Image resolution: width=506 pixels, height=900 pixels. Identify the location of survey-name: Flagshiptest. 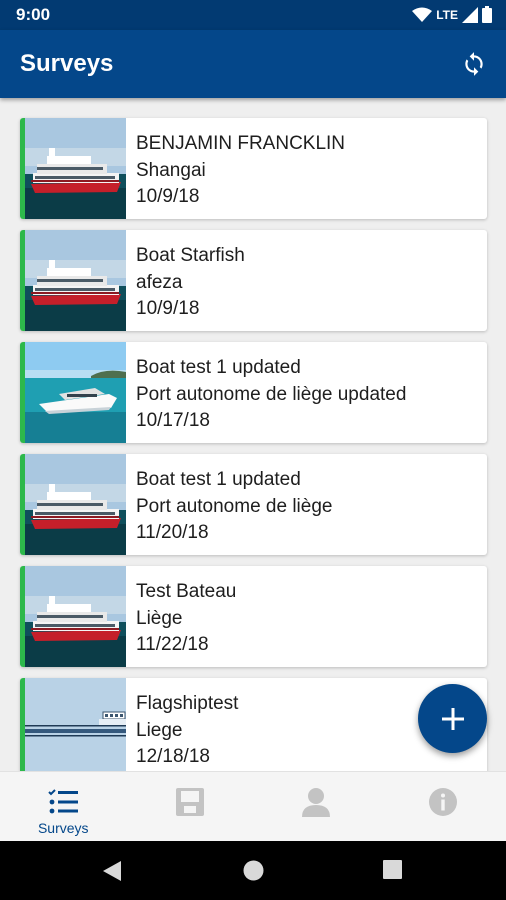
(187, 703).